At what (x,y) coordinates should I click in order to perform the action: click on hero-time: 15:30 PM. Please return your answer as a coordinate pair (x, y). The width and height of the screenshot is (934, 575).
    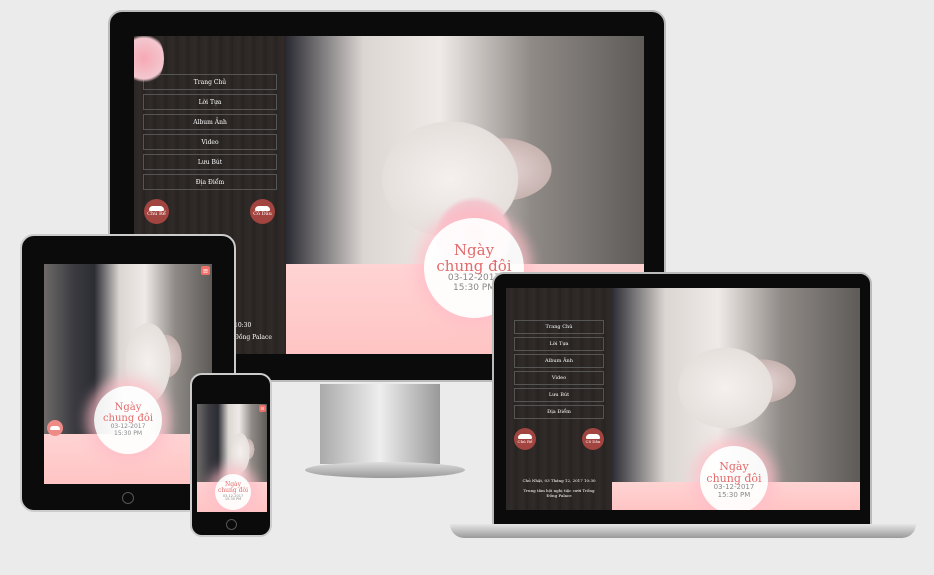
    Looking at the image, I should click on (474, 287).